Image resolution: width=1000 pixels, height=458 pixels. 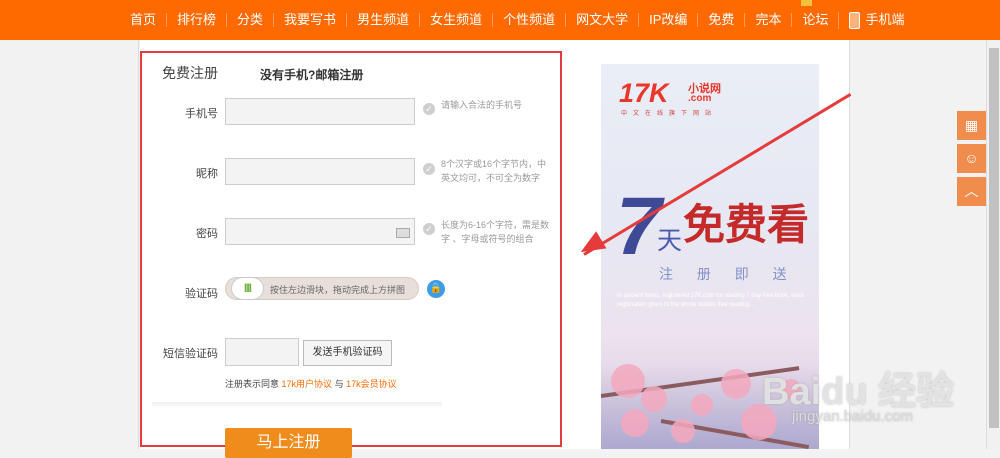 What do you see at coordinates (669, 114) in the screenshot?
I see `banner-slogan: 中文在线旗下网站` at bounding box center [669, 114].